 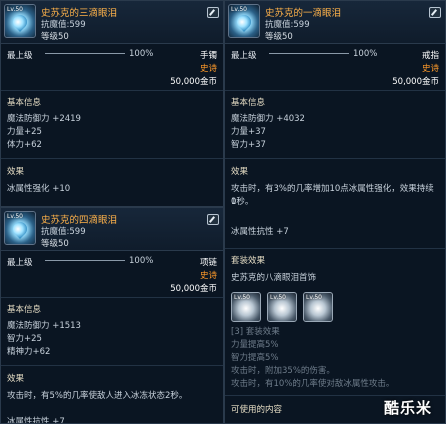 I want to click on set-line: 攻击时，有10%的几率使对敌冰属性攻击。, so click(x=313, y=384).